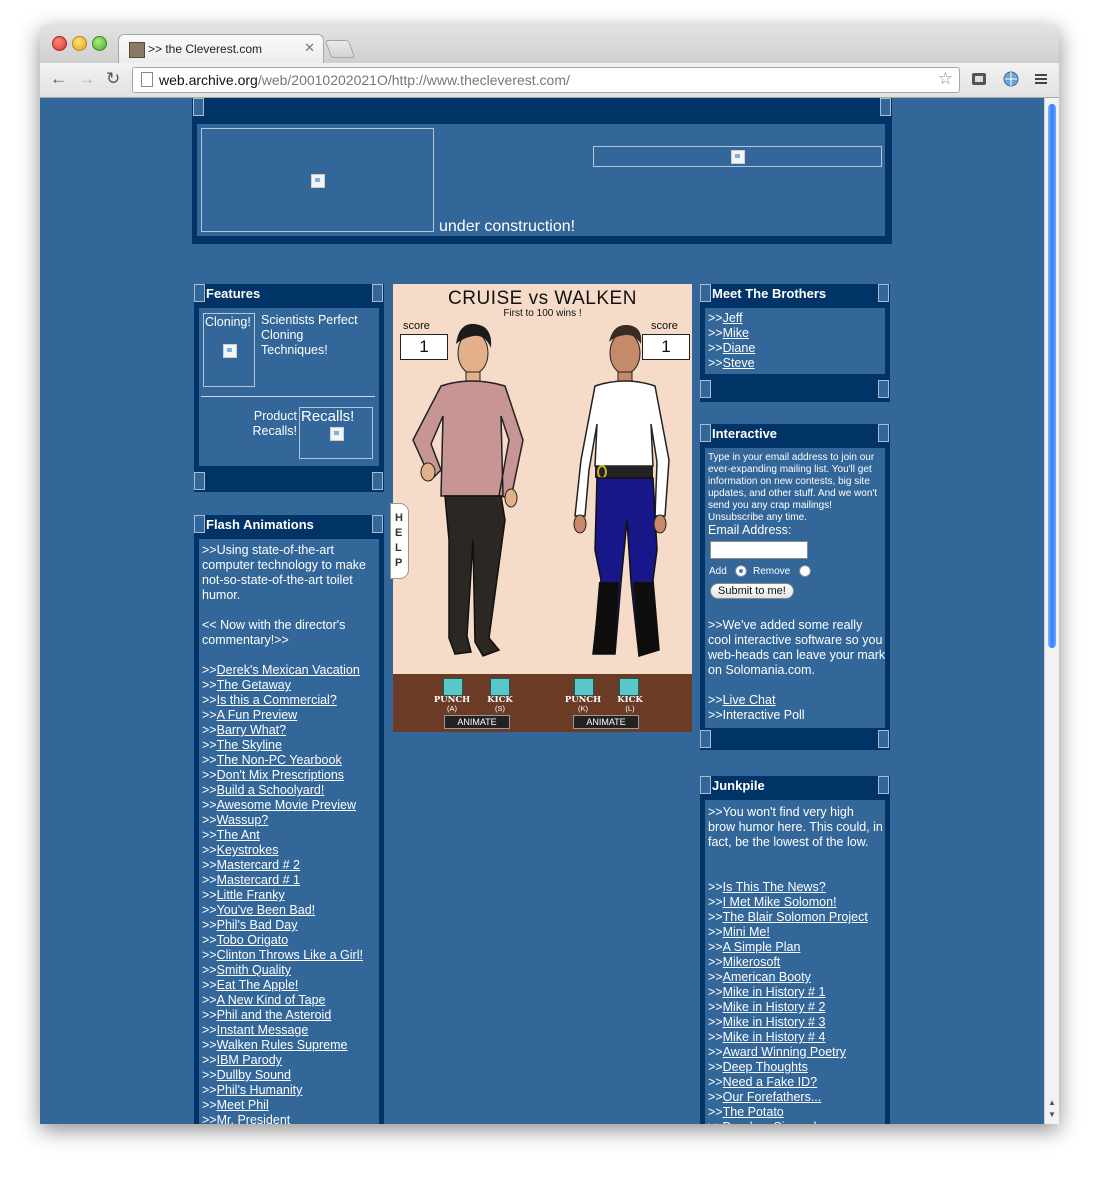 The width and height of the screenshot is (1099, 1179). What do you see at coordinates (260, 1090) in the screenshot?
I see `flash-link: Phil's Humanity` at bounding box center [260, 1090].